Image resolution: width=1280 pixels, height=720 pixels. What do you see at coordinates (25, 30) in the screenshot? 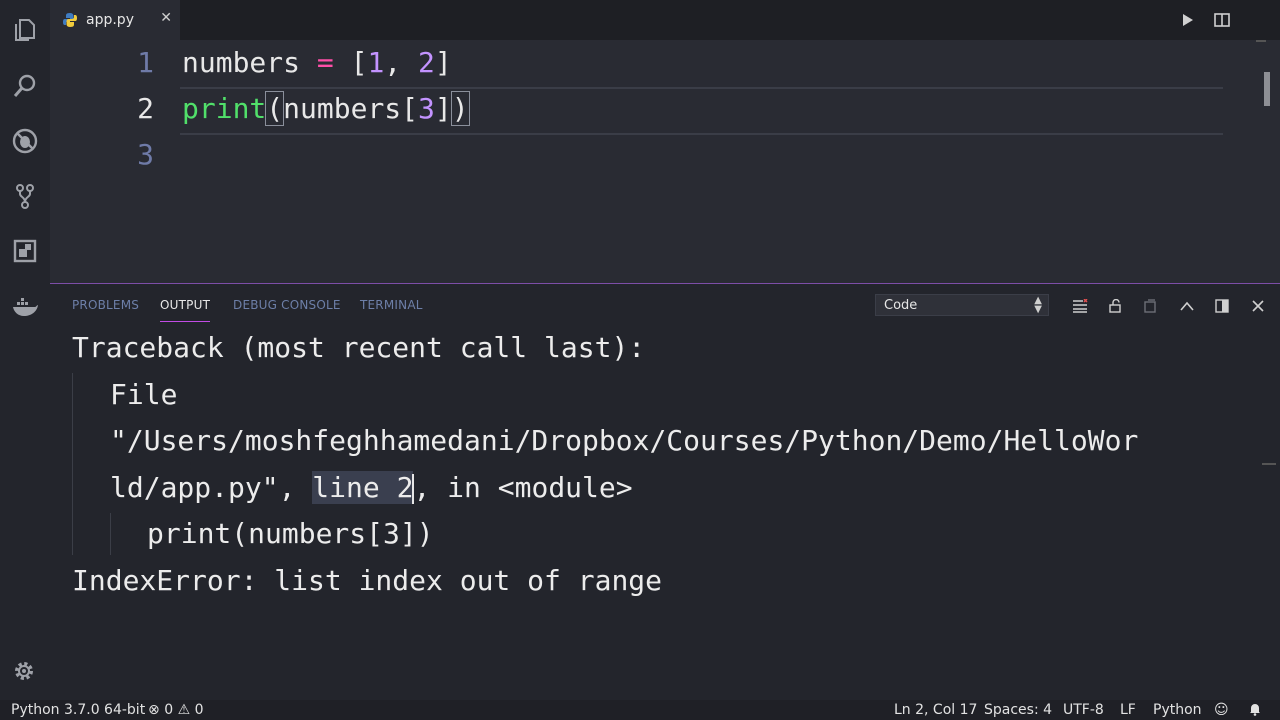
I see `explorer-icon` at bounding box center [25, 30].